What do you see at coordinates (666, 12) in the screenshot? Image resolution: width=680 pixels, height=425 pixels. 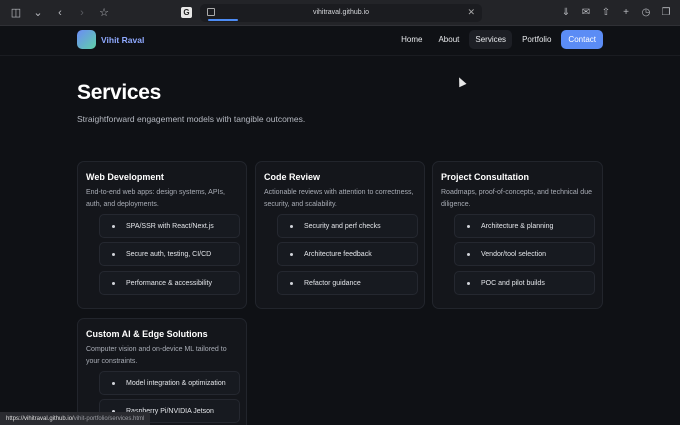 I see `tabs-overview-icon: ❐` at bounding box center [666, 12].